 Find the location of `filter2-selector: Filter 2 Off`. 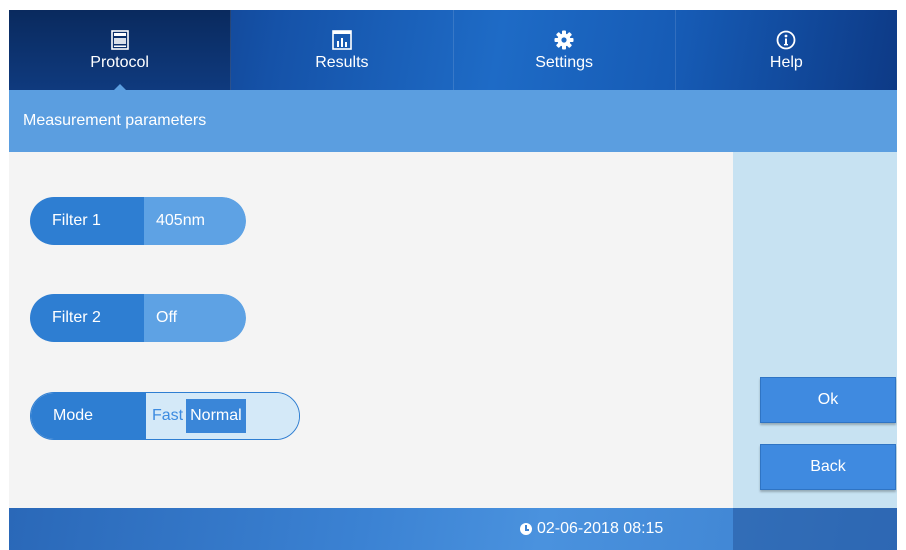

filter2-selector: Filter 2 Off is located at coordinates (138, 318).